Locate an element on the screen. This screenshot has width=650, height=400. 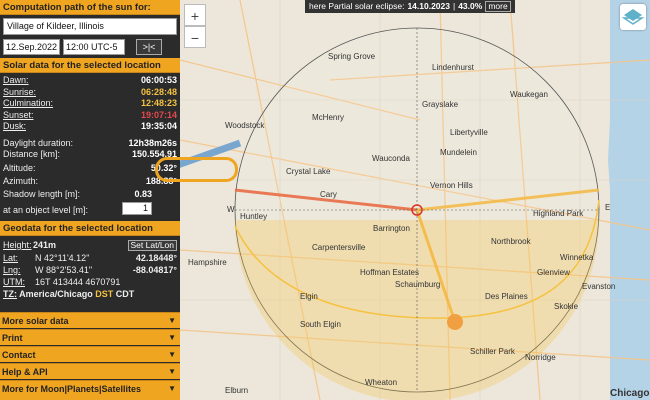
tz-label: TZ: is located at coordinates (10, 294).